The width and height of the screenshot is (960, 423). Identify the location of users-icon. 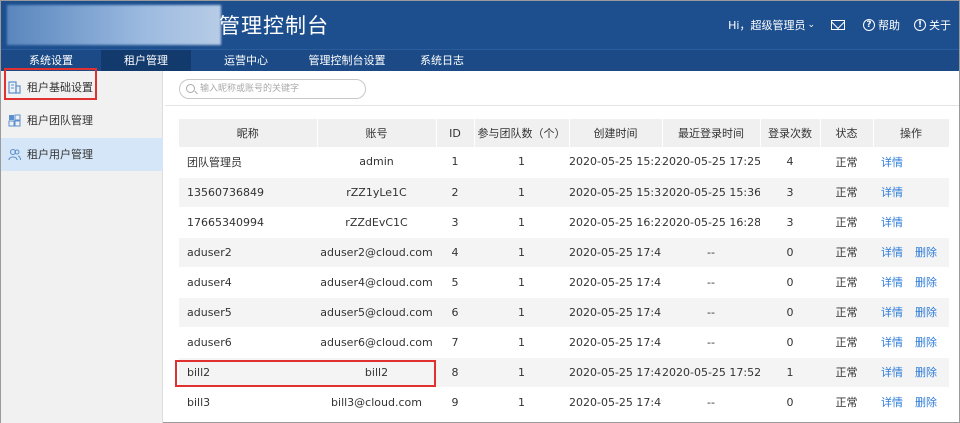
(14, 154).